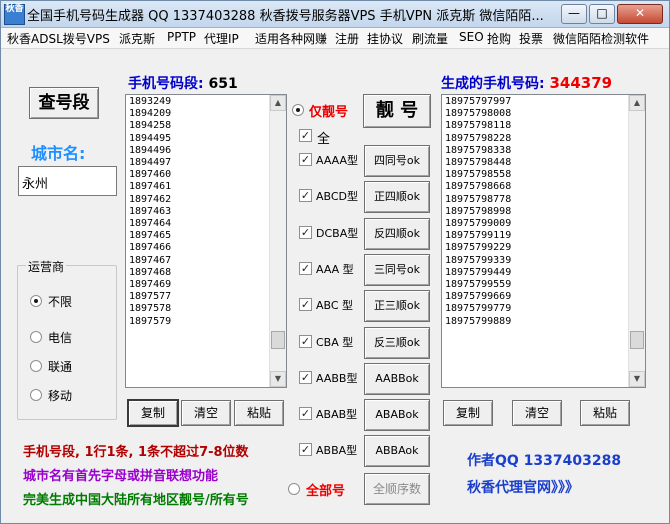 This screenshot has height=524, width=670. I want to click on generated-list-item: 18975797997, so click(478, 102).